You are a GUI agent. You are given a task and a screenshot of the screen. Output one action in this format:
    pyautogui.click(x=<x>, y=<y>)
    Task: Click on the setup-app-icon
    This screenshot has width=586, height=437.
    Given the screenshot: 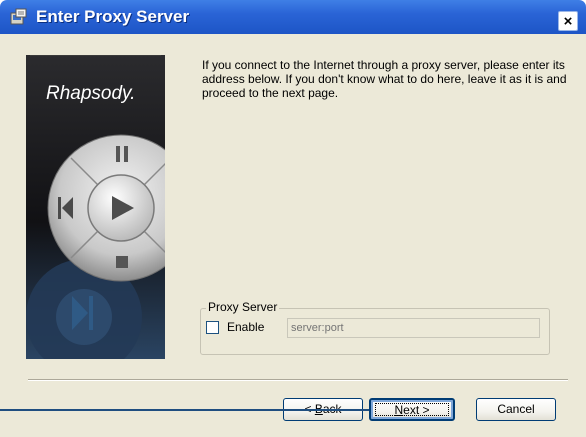 What is the action you would take?
    pyautogui.click(x=18, y=16)
    